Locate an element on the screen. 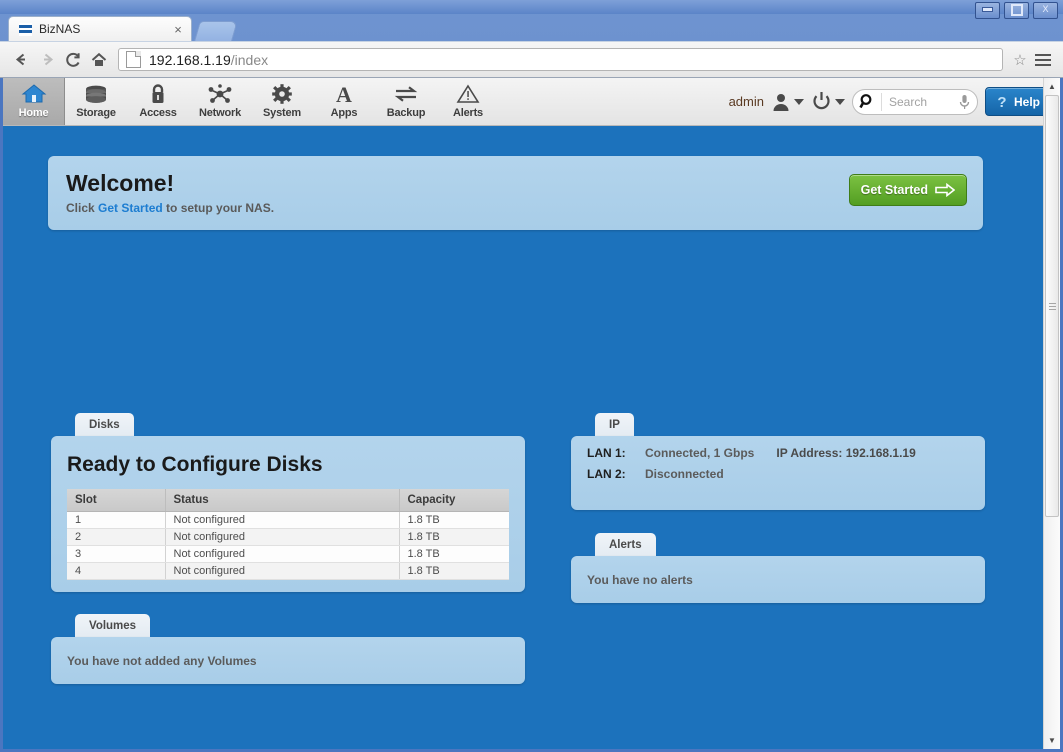 Image resolution: width=1063 pixels, height=752 pixels. volumes-panel: You have not added any Volumes is located at coordinates (288, 660).